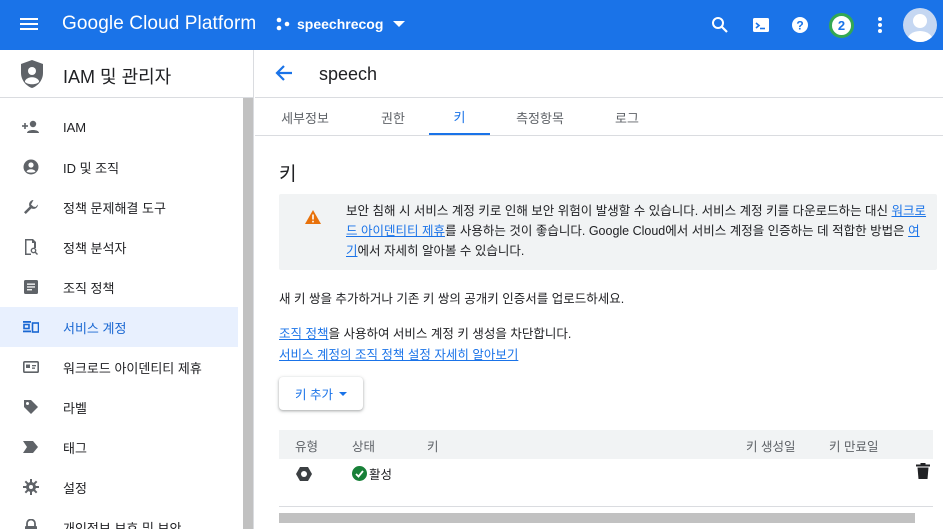  What do you see at coordinates (31, 207) in the screenshot?
I see `wrench-icon` at bounding box center [31, 207].